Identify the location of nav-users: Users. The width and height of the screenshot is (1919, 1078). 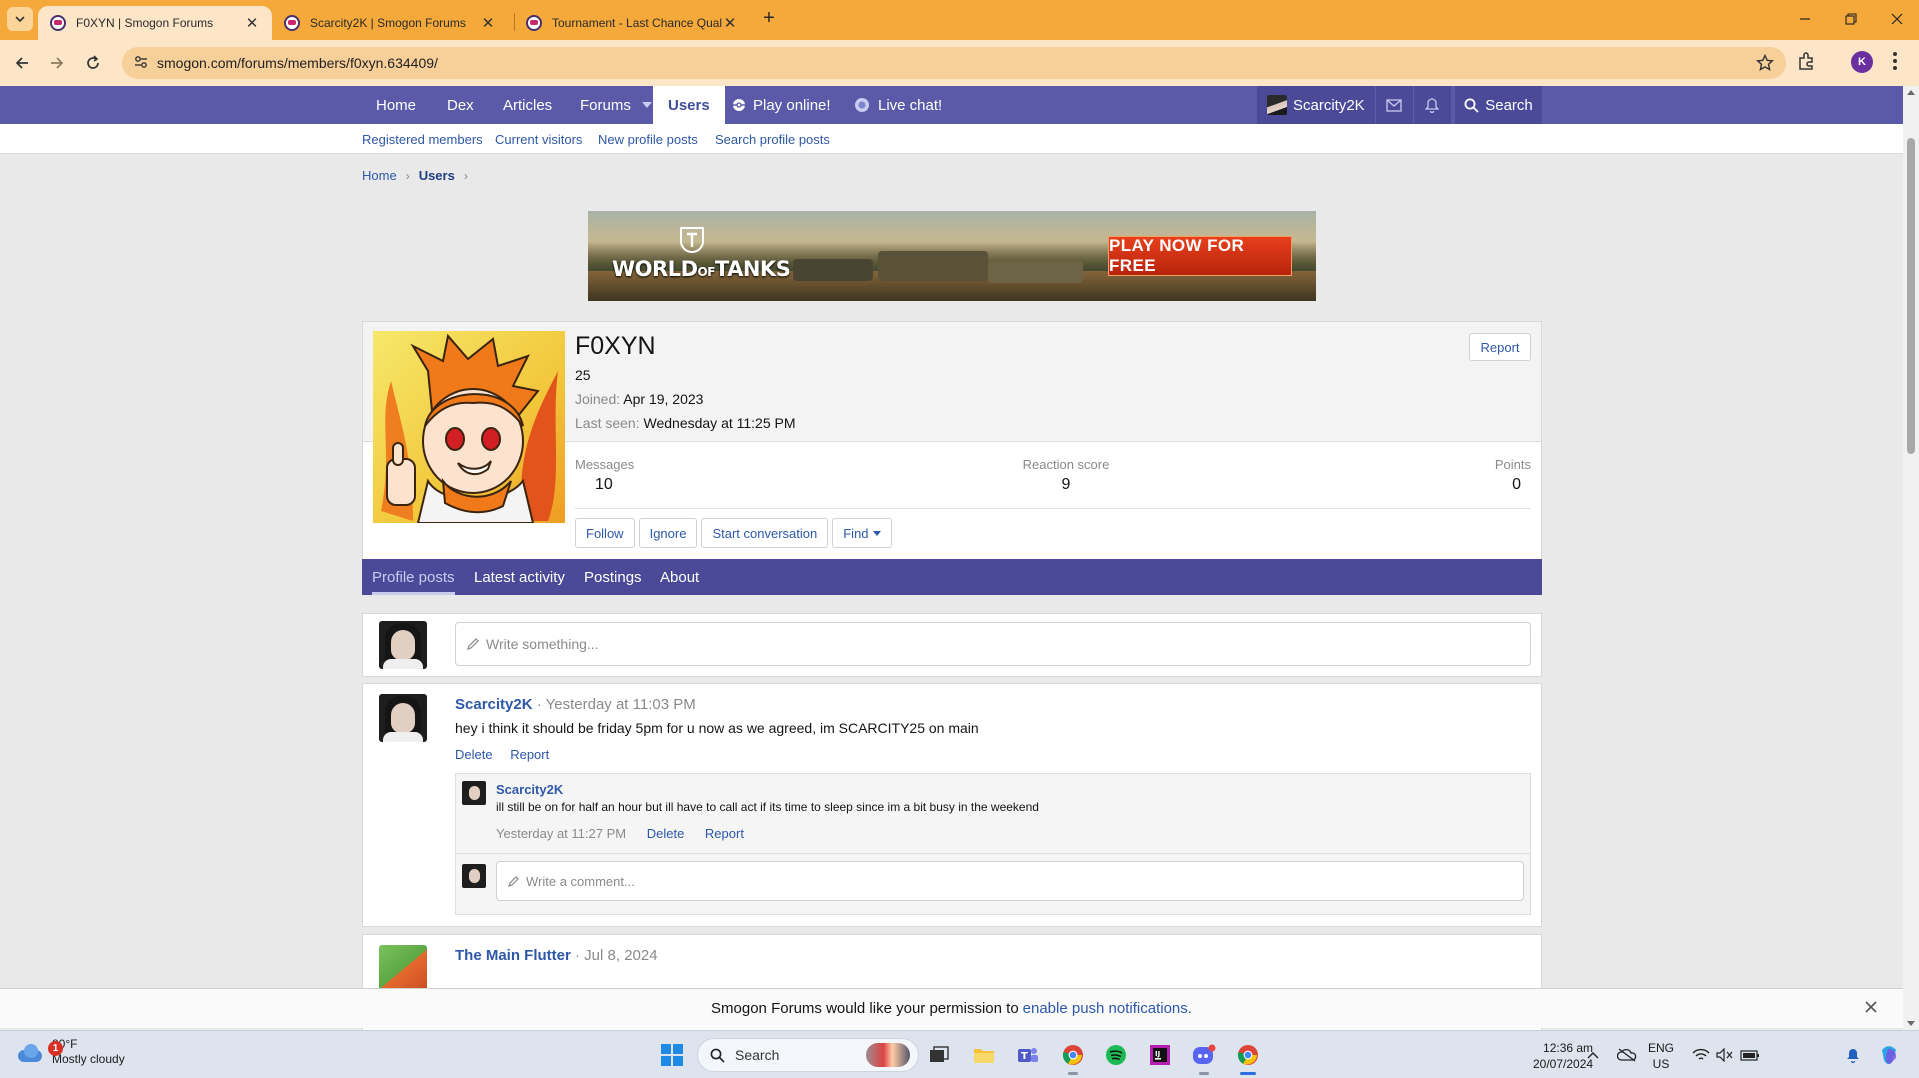
(689, 105).